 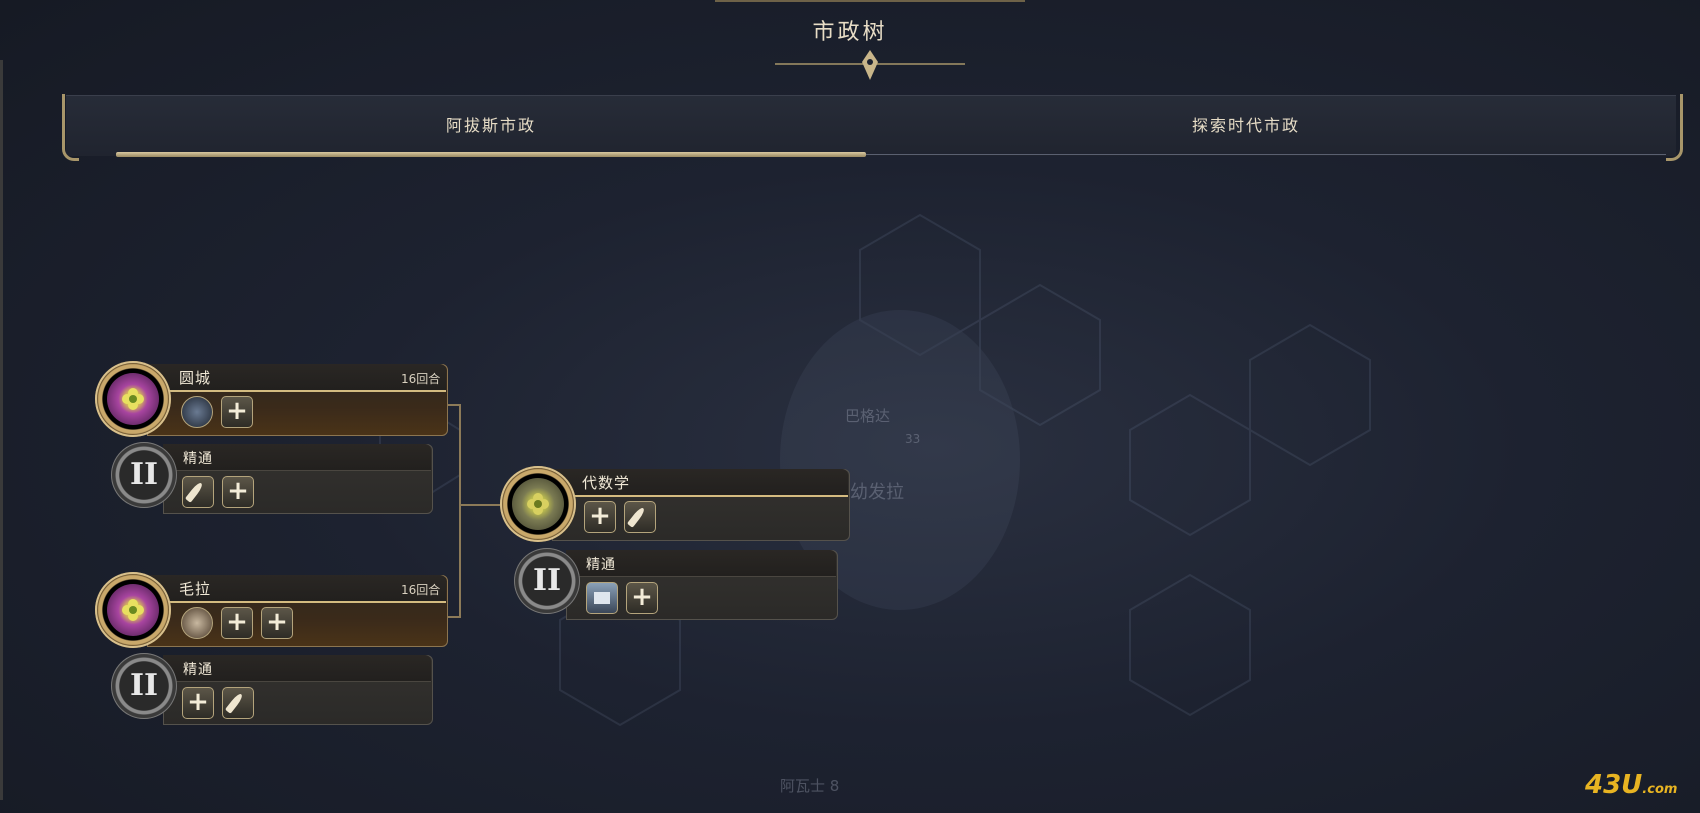 I want to click on title-area: 市政树, so click(x=850, y=45).